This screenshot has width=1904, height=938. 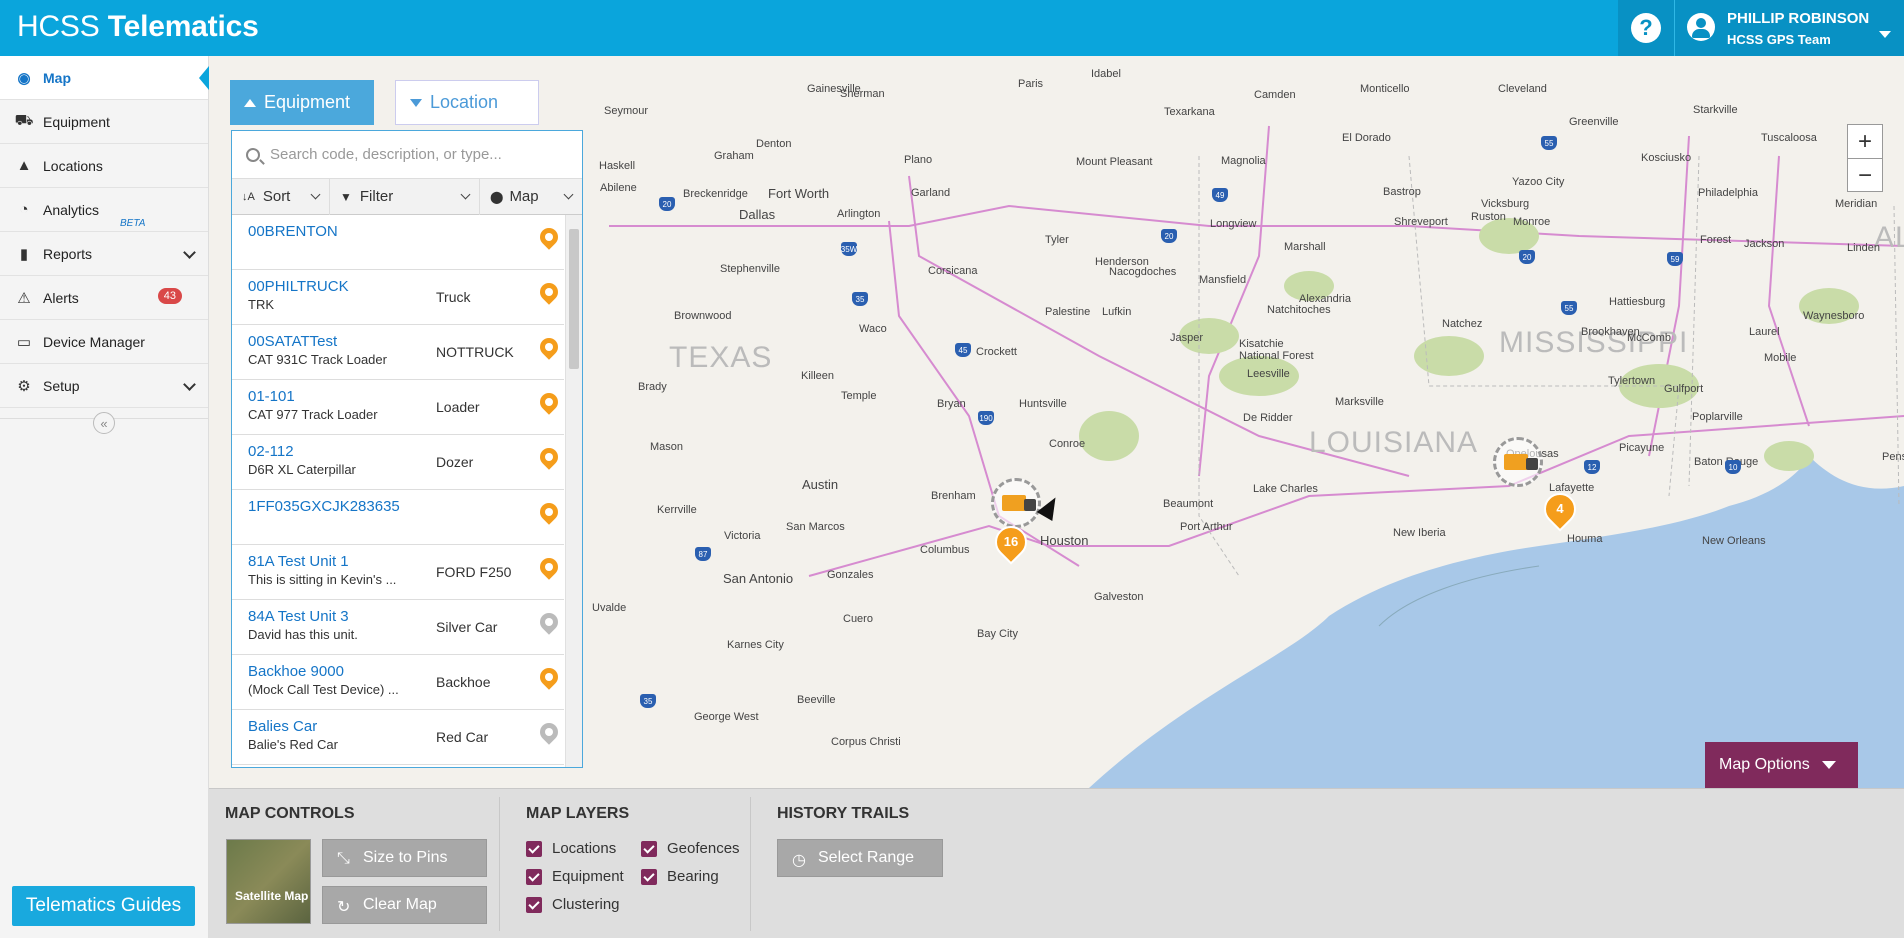 What do you see at coordinates (169, 296) in the screenshot?
I see `alerts-count-badge: 43` at bounding box center [169, 296].